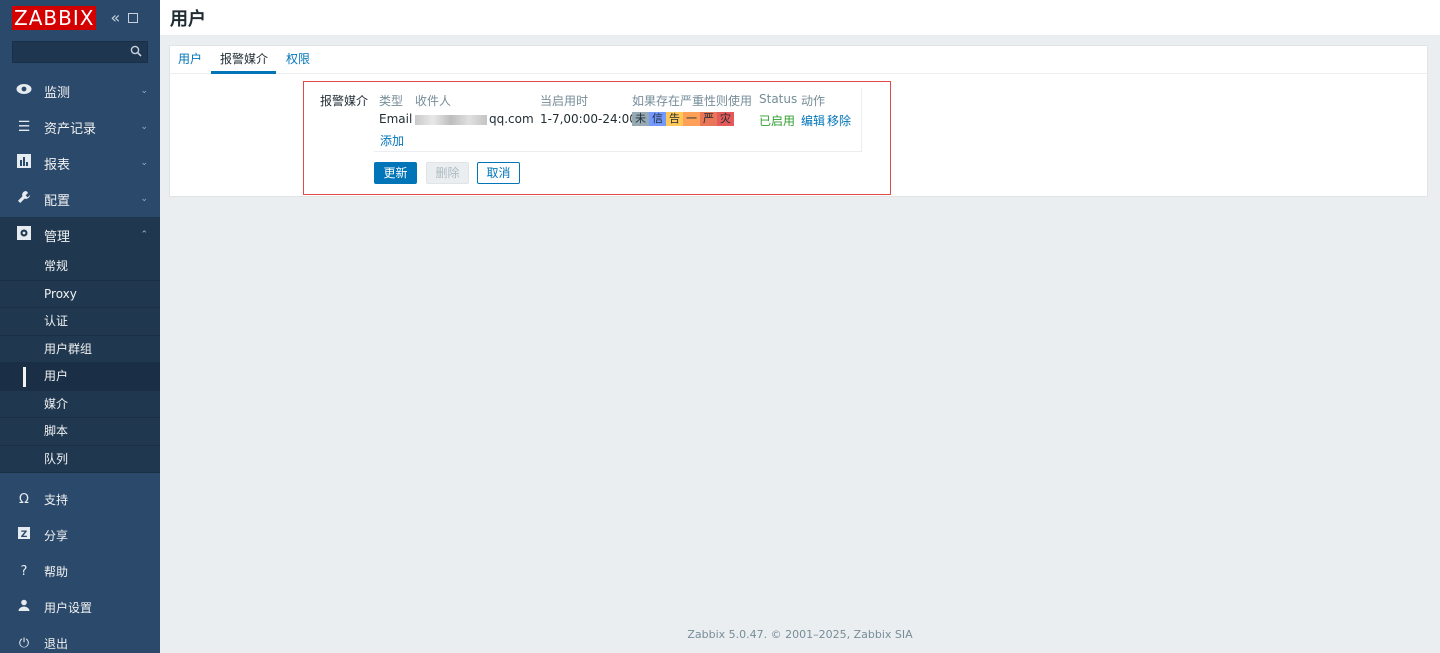 This screenshot has width=1440, height=653. I want to click on sidebar-item-media-types: 媒介, so click(80, 404).